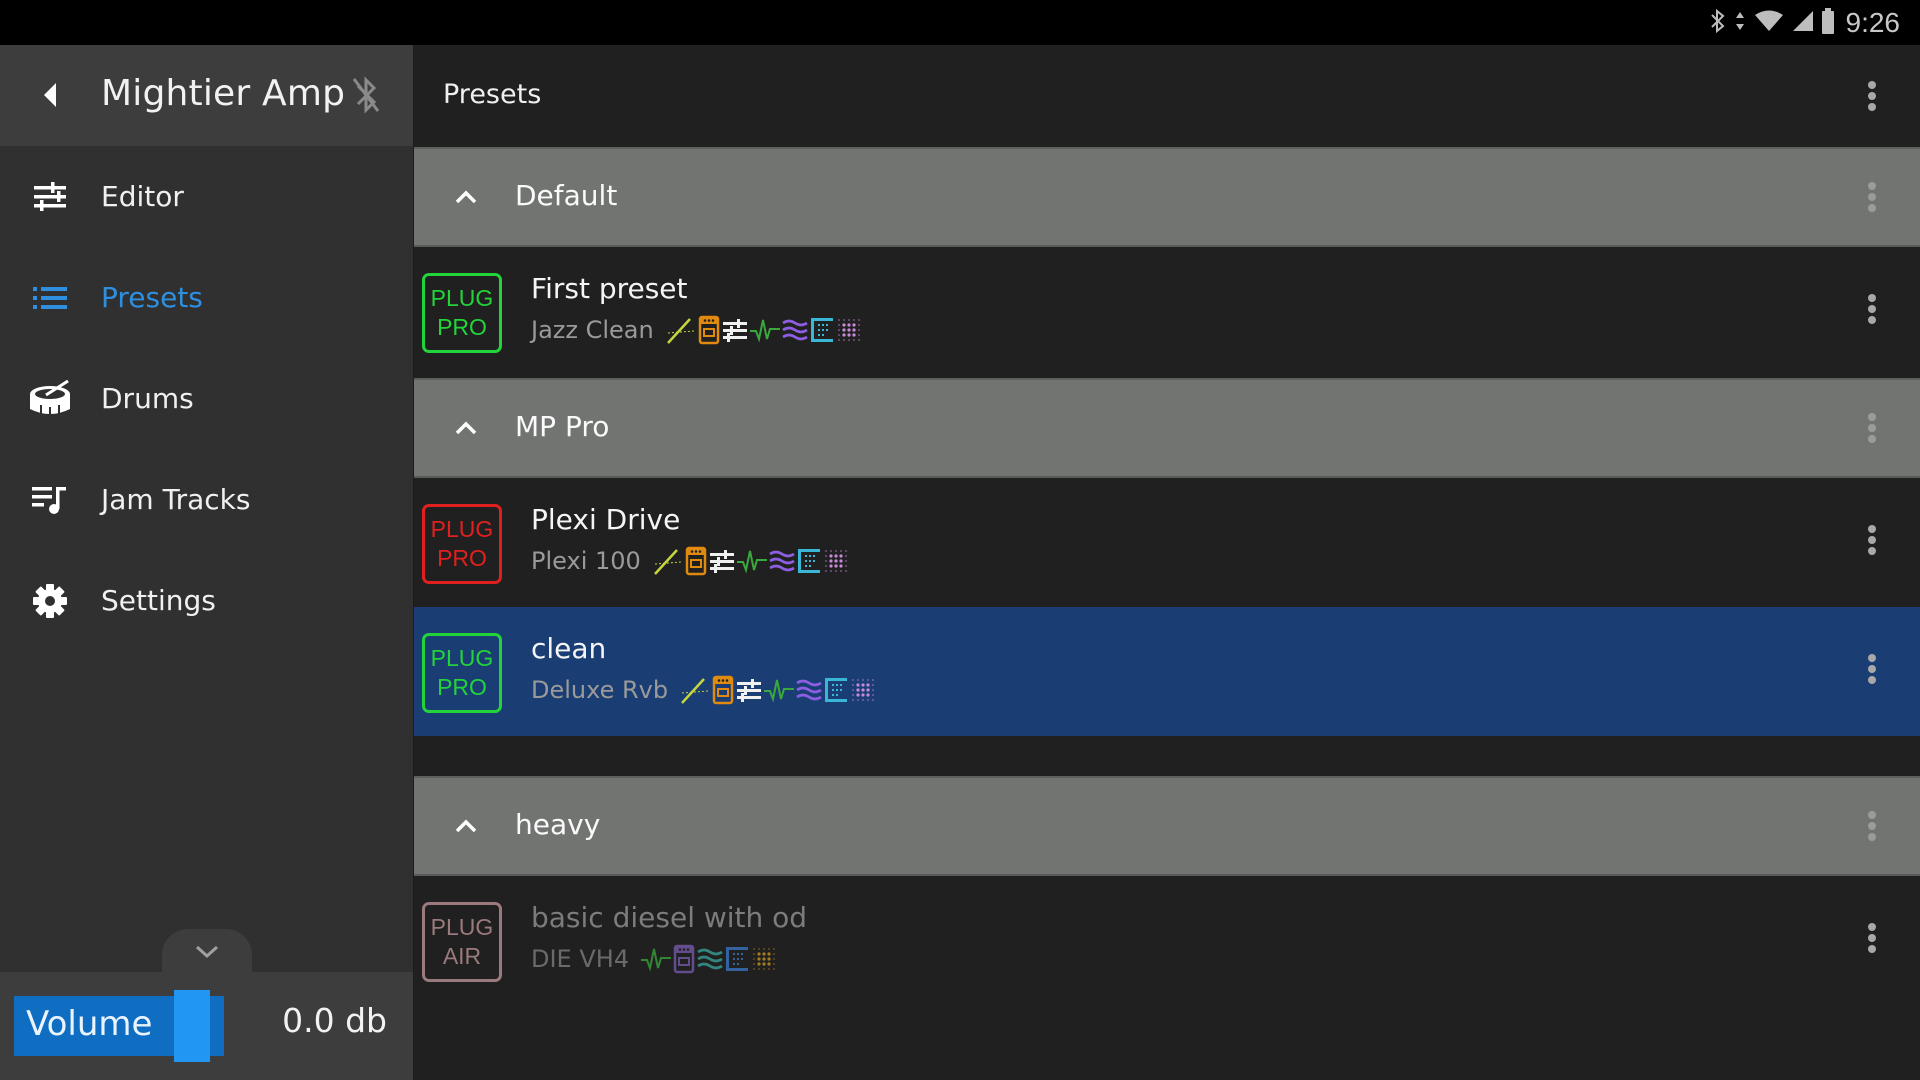 This screenshot has height=1080, width=1920. What do you see at coordinates (1872, 96) in the screenshot?
I see `more-options-button` at bounding box center [1872, 96].